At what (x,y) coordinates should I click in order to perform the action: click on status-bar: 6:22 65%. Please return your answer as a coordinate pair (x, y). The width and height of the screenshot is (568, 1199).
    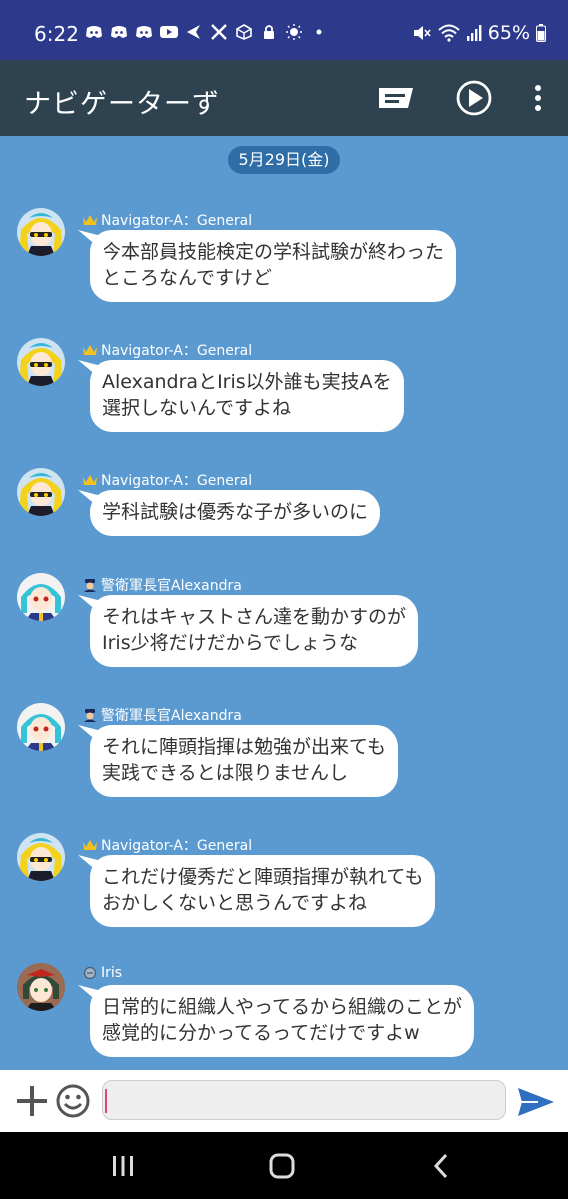
    Looking at the image, I should click on (284, 30).